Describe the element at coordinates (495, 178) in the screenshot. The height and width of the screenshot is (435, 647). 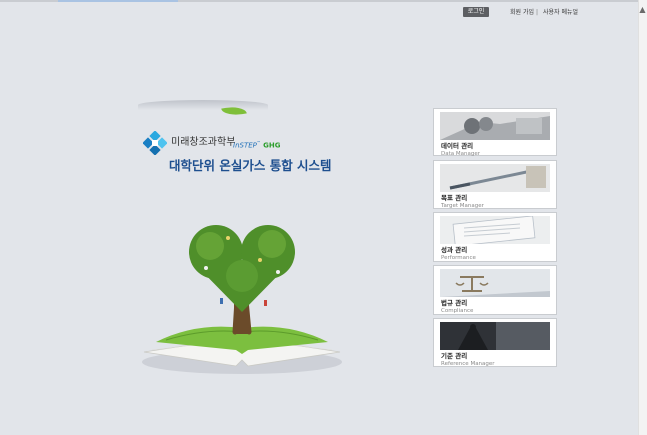
I see `target-manager-image` at that location.